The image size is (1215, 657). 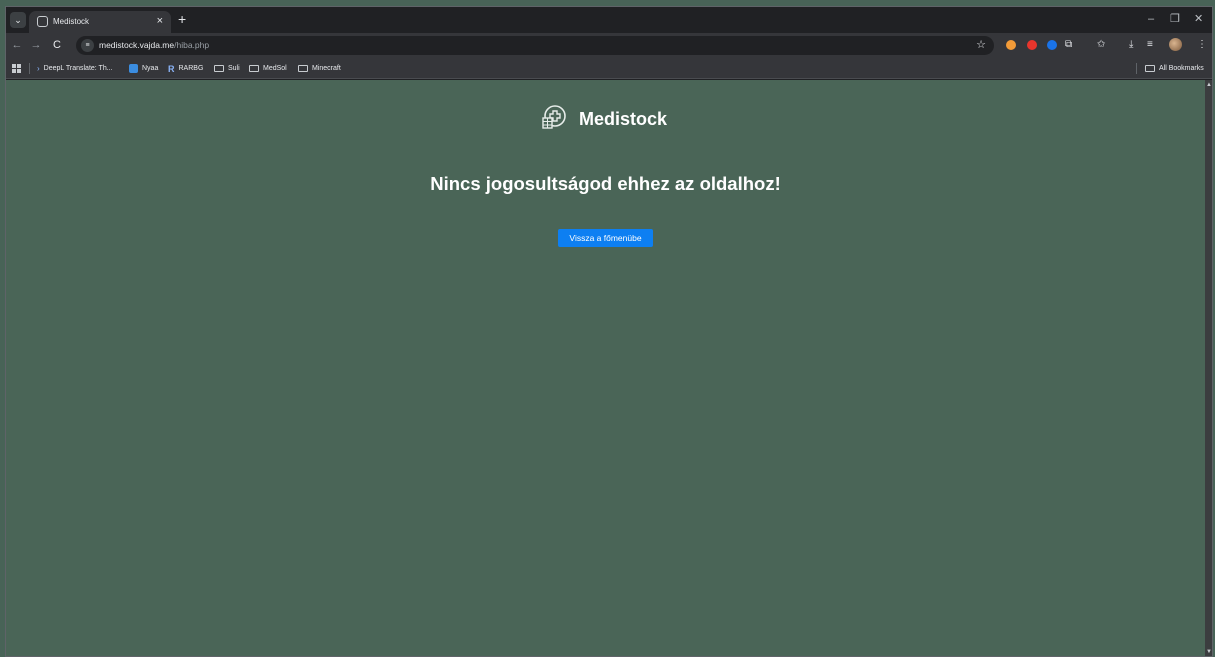 What do you see at coordinates (605, 183) in the screenshot?
I see `page-title: Nincs jogosultságod ehhez az oldalhoz!` at bounding box center [605, 183].